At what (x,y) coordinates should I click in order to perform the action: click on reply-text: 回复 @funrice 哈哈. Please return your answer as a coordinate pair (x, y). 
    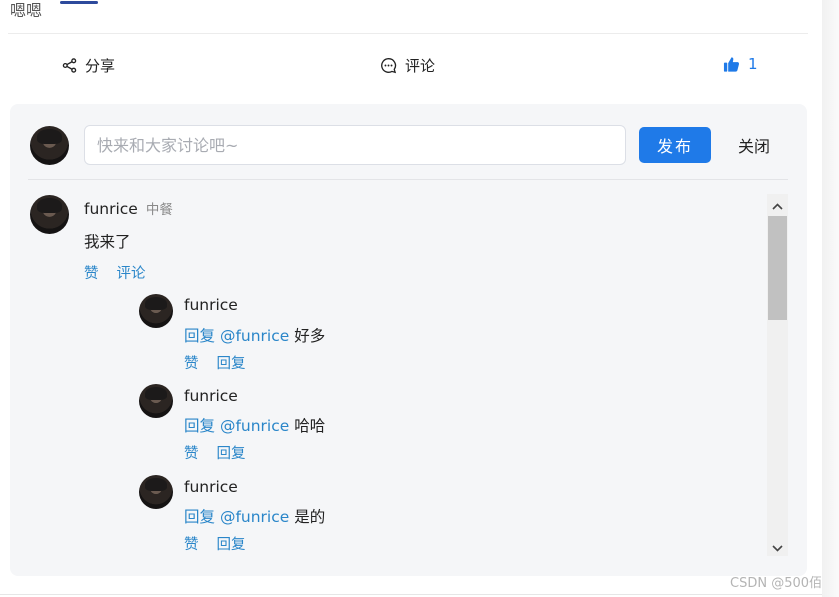
    Looking at the image, I should click on (254, 425).